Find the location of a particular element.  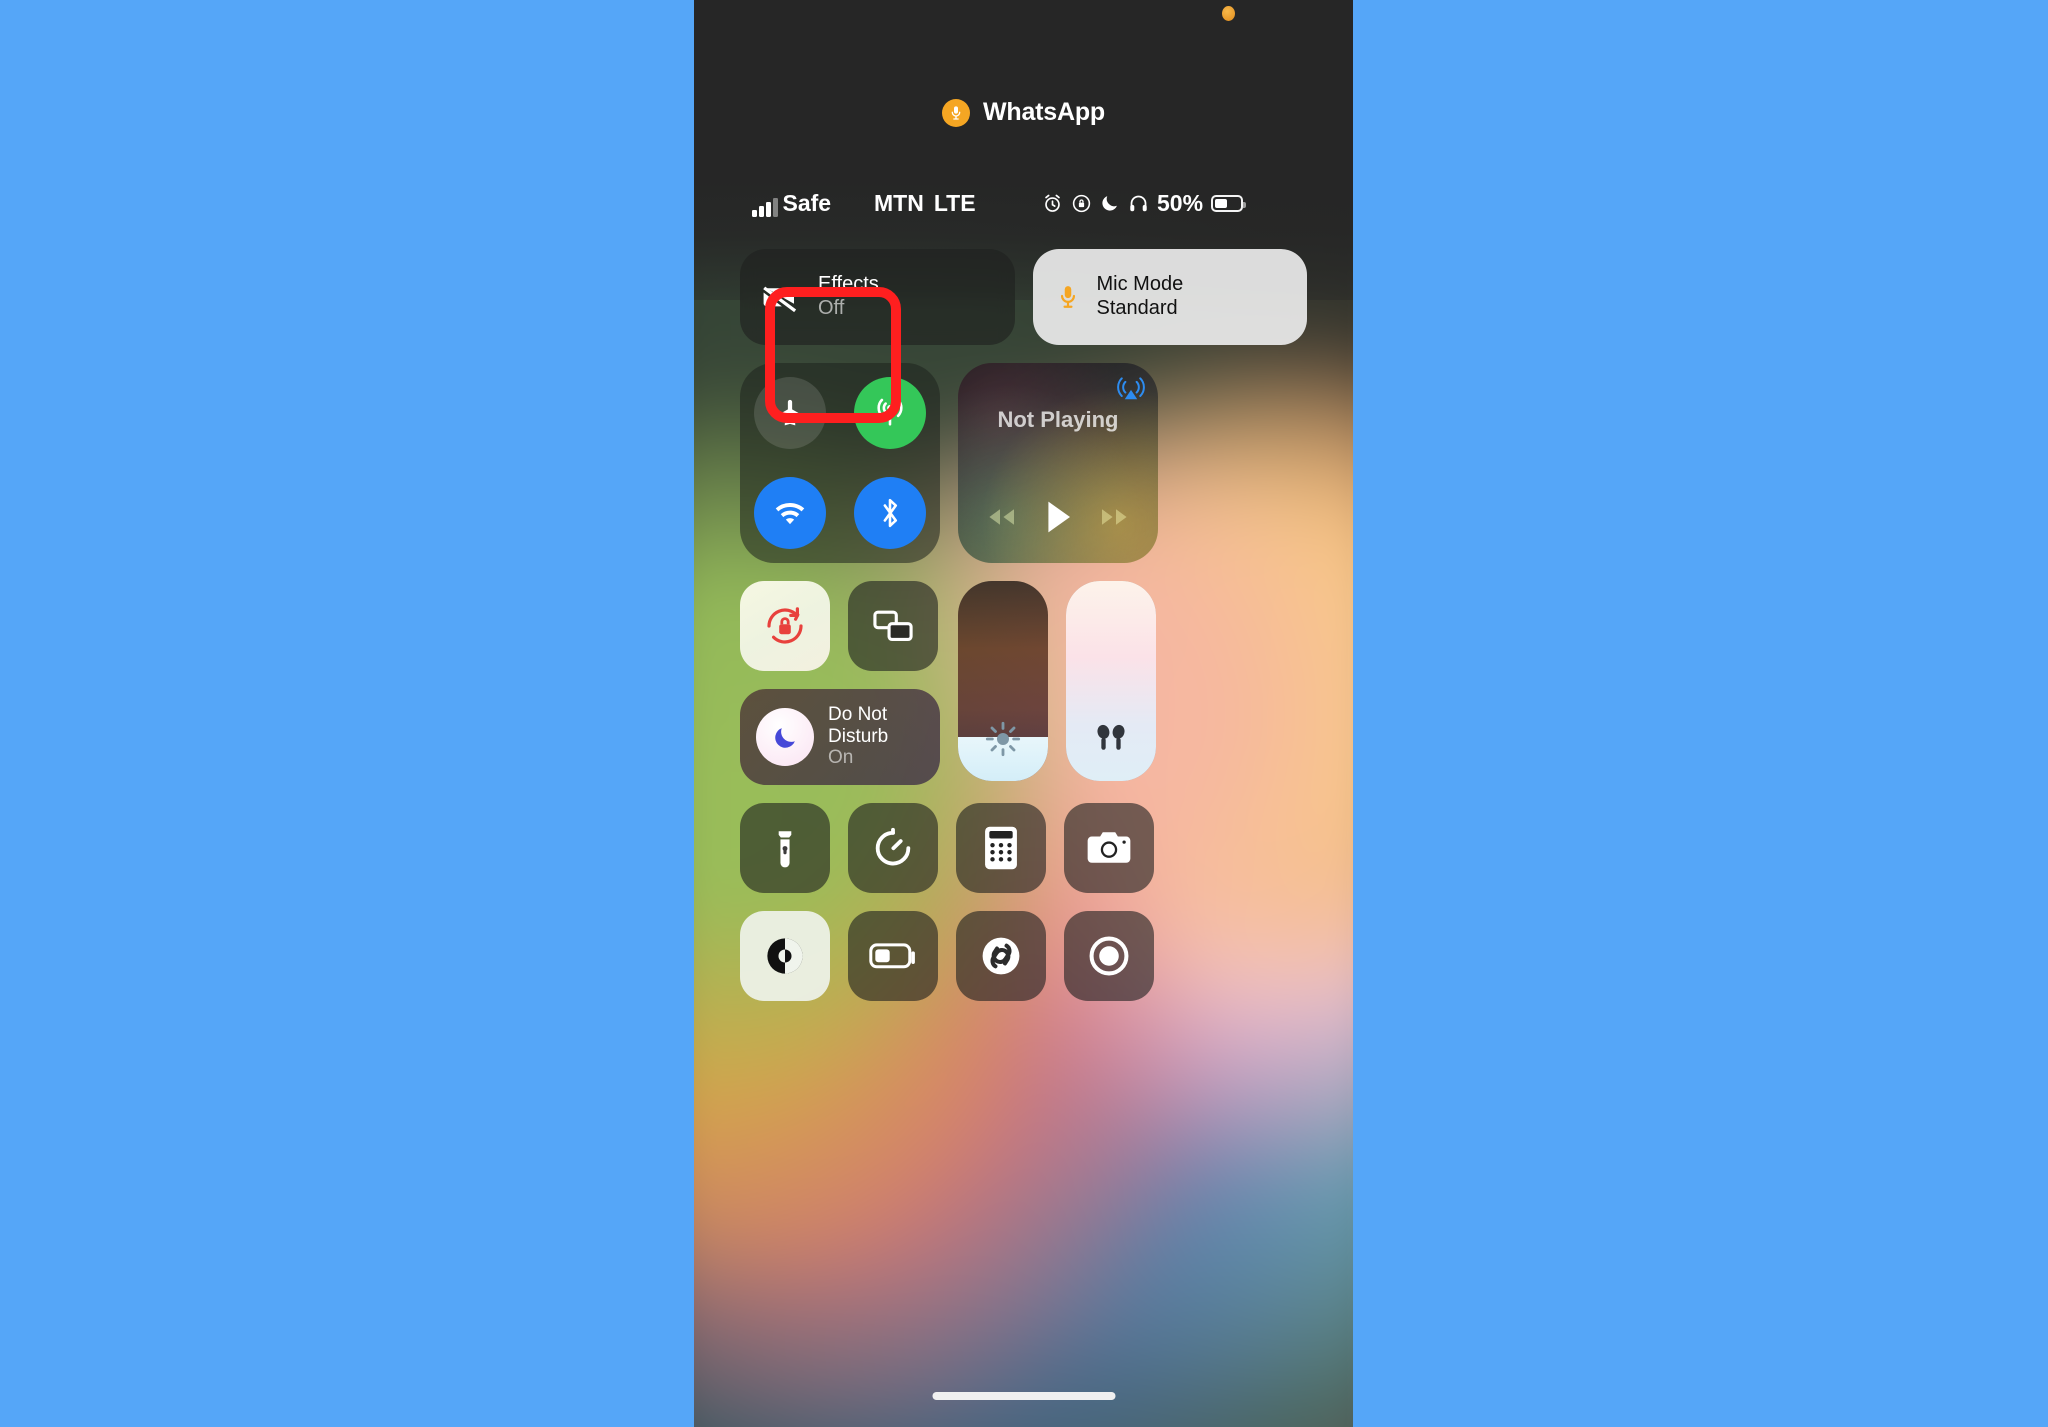

record-icon is located at coordinates (1109, 956).